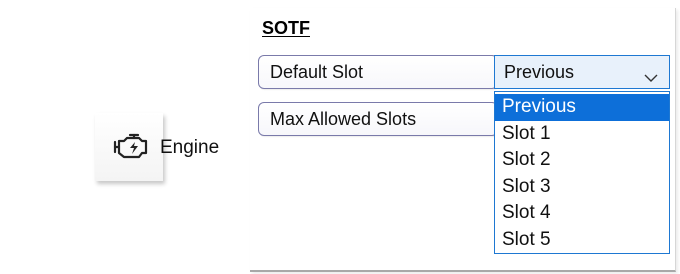  I want to click on option-slot-3: Slot 3, so click(582, 187).